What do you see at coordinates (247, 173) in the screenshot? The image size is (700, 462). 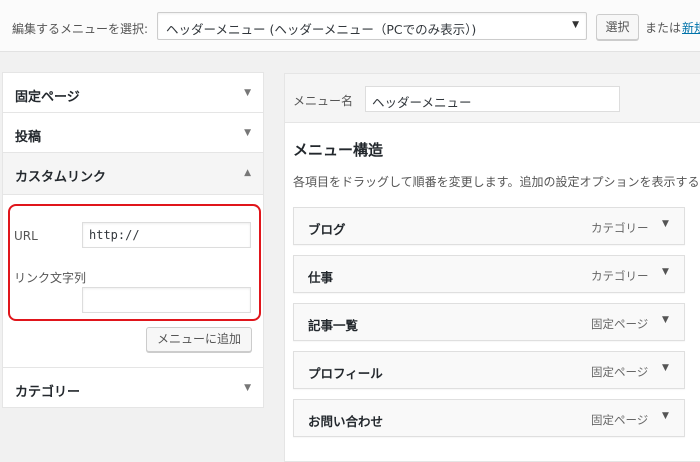 I see `chevron-up-icon: ▲` at bounding box center [247, 173].